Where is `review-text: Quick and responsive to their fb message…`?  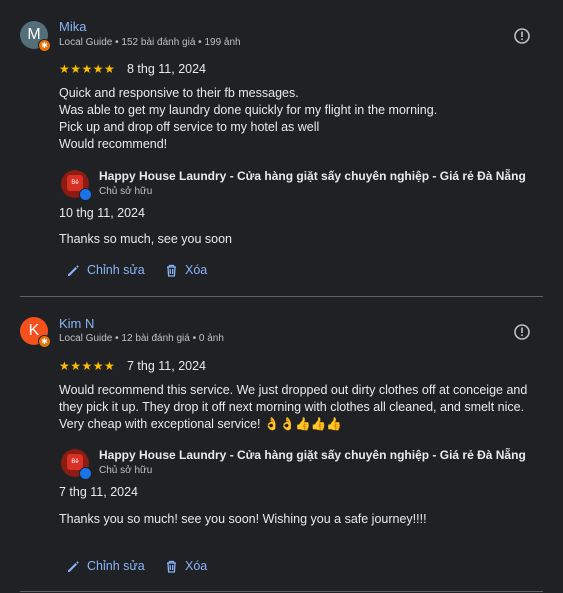 review-text: Quick and responsive to their fb message… is located at coordinates (248, 118).